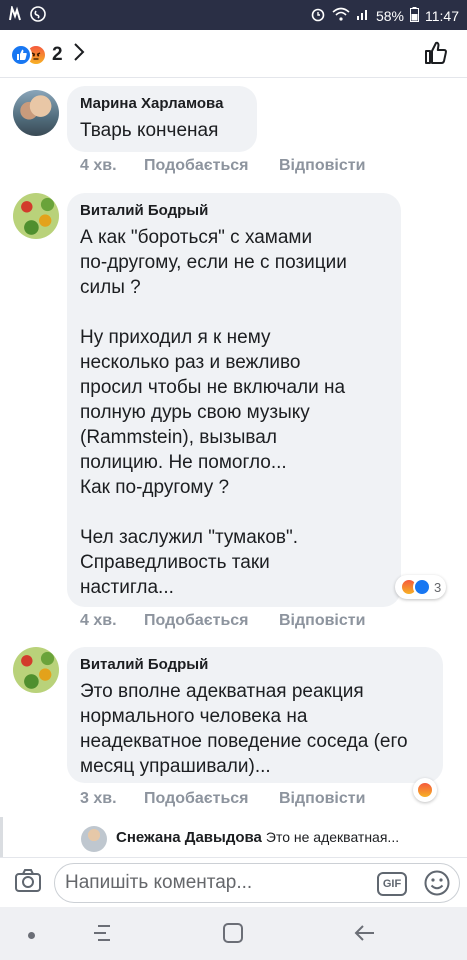  I want to click on reactions-header: 2, so click(233, 54).